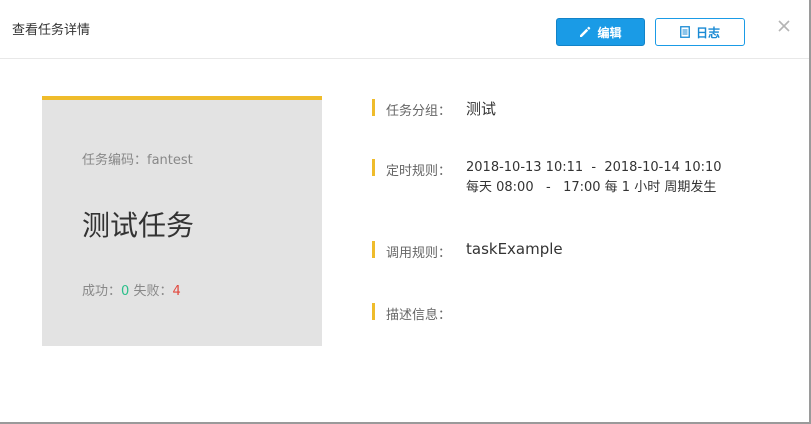  Describe the element at coordinates (153, 291) in the screenshot. I see `fail-label: 失败：` at that location.